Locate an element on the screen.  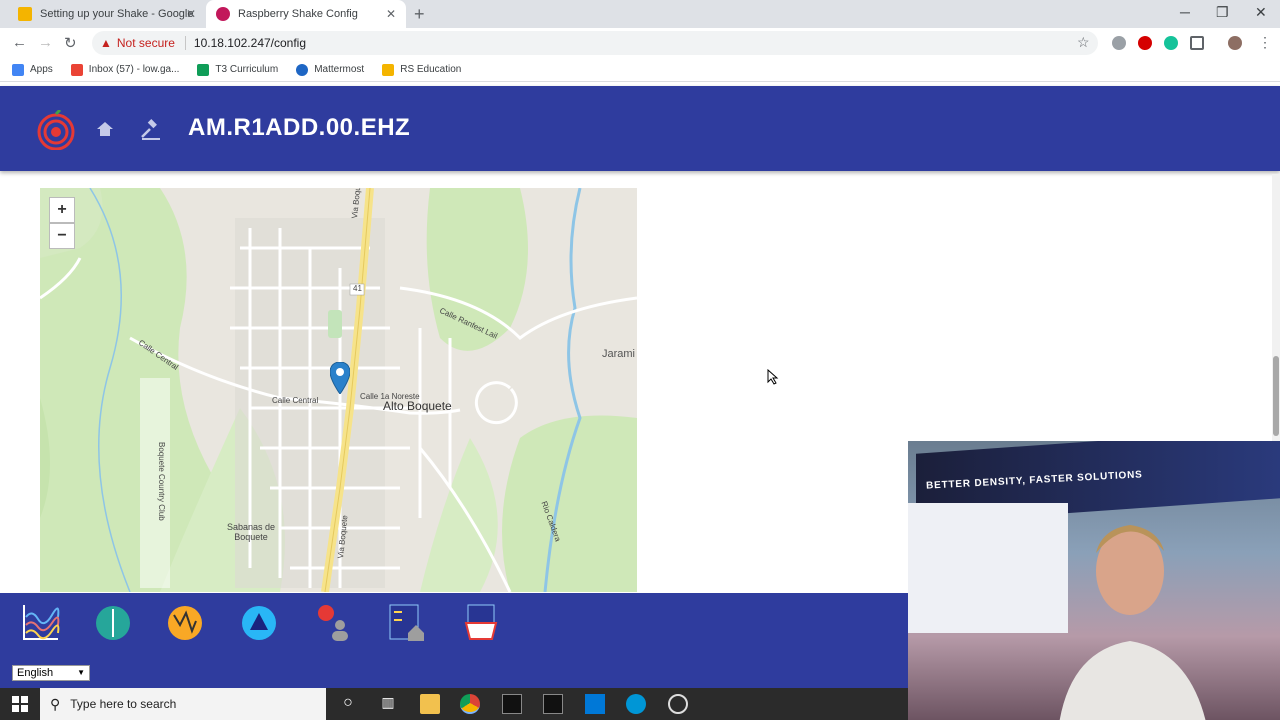
app-header: AM.R1ADD.00.EHZ is located at coordinates (640, 128).